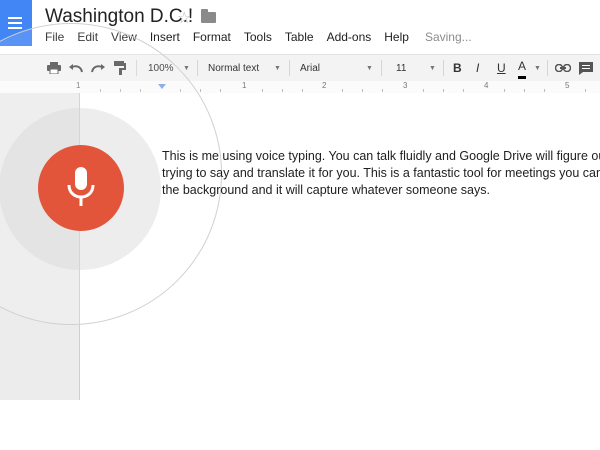 This screenshot has width=600, height=450. What do you see at coordinates (244, 85) in the screenshot?
I see `ruler-label: 1` at bounding box center [244, 85].